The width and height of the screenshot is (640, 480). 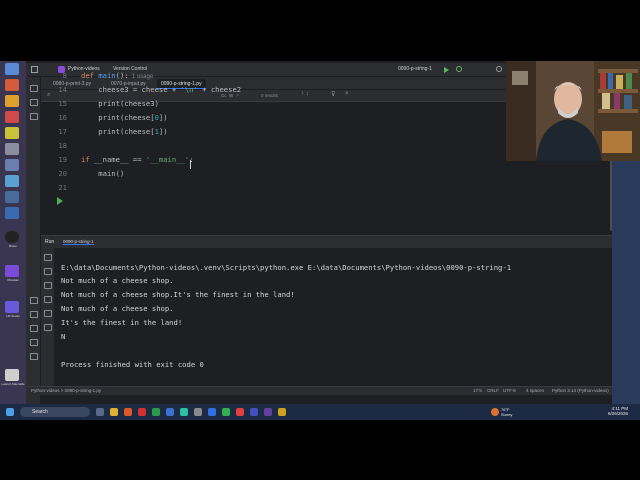 What do you see at coordinates (509, 390) in the screenshot?
I see `encoding: UTF-8` at bounding box center [509, 390].